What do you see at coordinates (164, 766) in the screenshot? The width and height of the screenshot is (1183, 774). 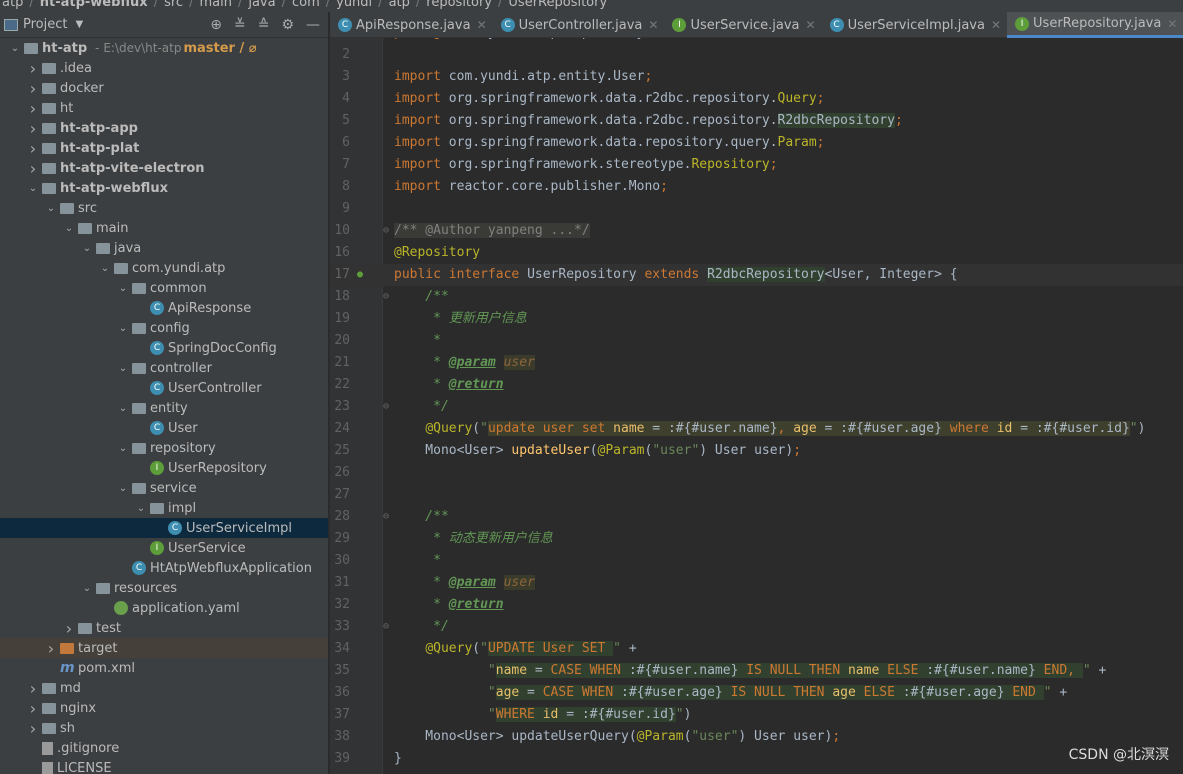 I see `tree-item: LICENSE` at bounding box center [164, 766].